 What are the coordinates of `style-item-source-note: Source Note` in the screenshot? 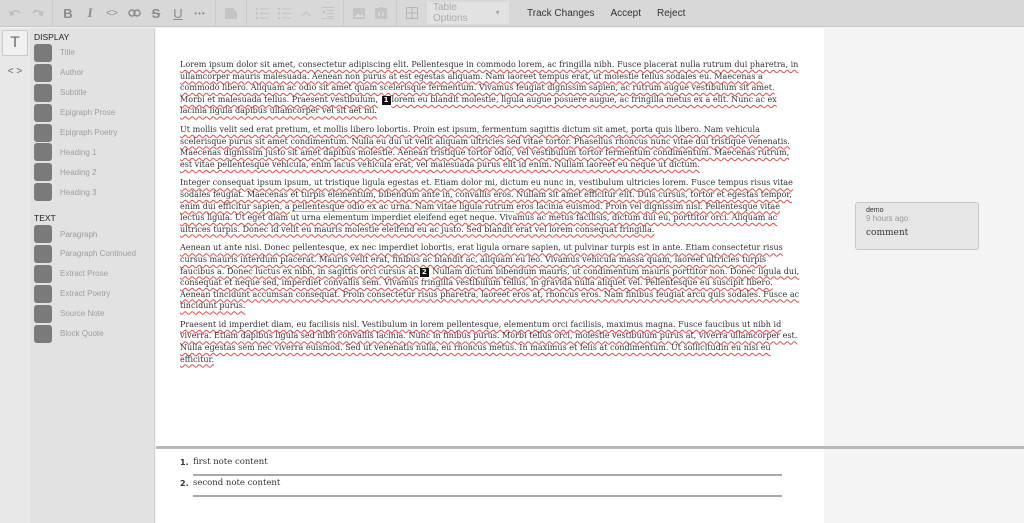 It's located at (92, 314).